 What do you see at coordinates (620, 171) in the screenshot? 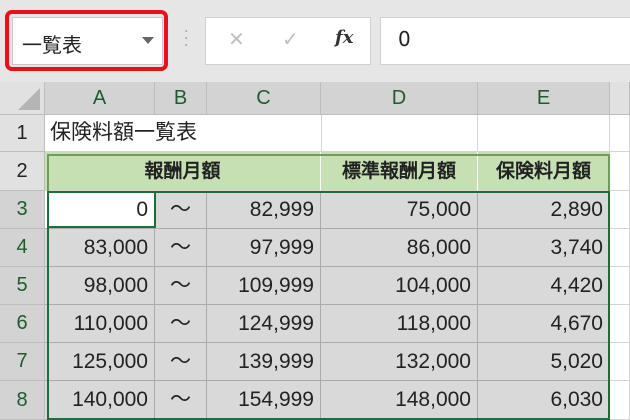
I see `cell-f2` at bounding box center [620, 171].